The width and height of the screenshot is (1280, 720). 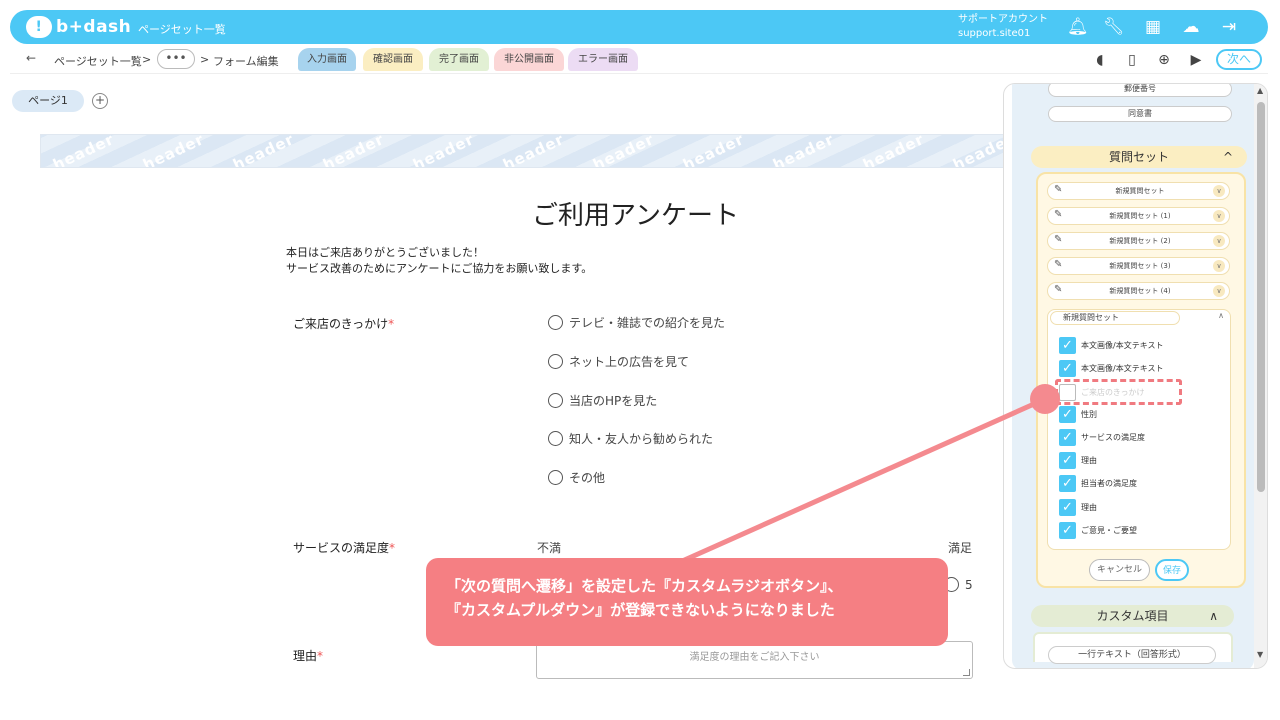 What do you see at coordinates (644, 586) in the screenshot?
I see `callout-line: 「次の質問へ遷移」を設定した『カスタムラジオボタン』、` at bounding box center [644, 586].